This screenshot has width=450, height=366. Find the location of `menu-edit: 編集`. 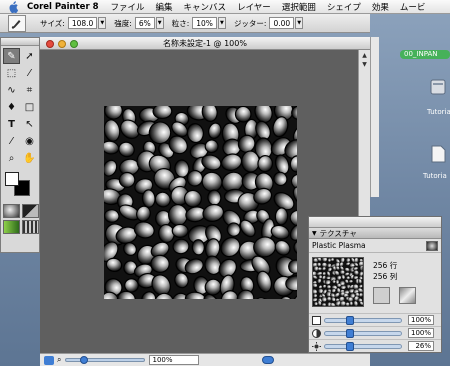

menu-edit: 編集 is located at coordinates (164, 7).